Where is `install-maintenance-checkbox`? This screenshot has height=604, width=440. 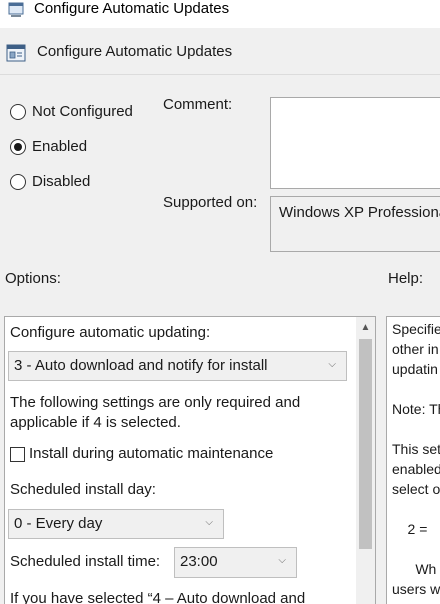
install-maintenance-checkbox is located at coordinates (17, 454).